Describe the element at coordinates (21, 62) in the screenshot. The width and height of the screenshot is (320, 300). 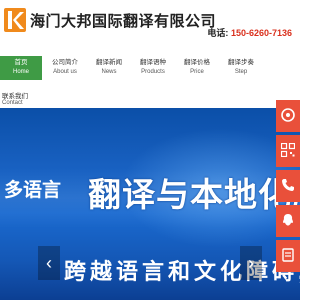
I see `nav-label-cn: 首页` at that location.